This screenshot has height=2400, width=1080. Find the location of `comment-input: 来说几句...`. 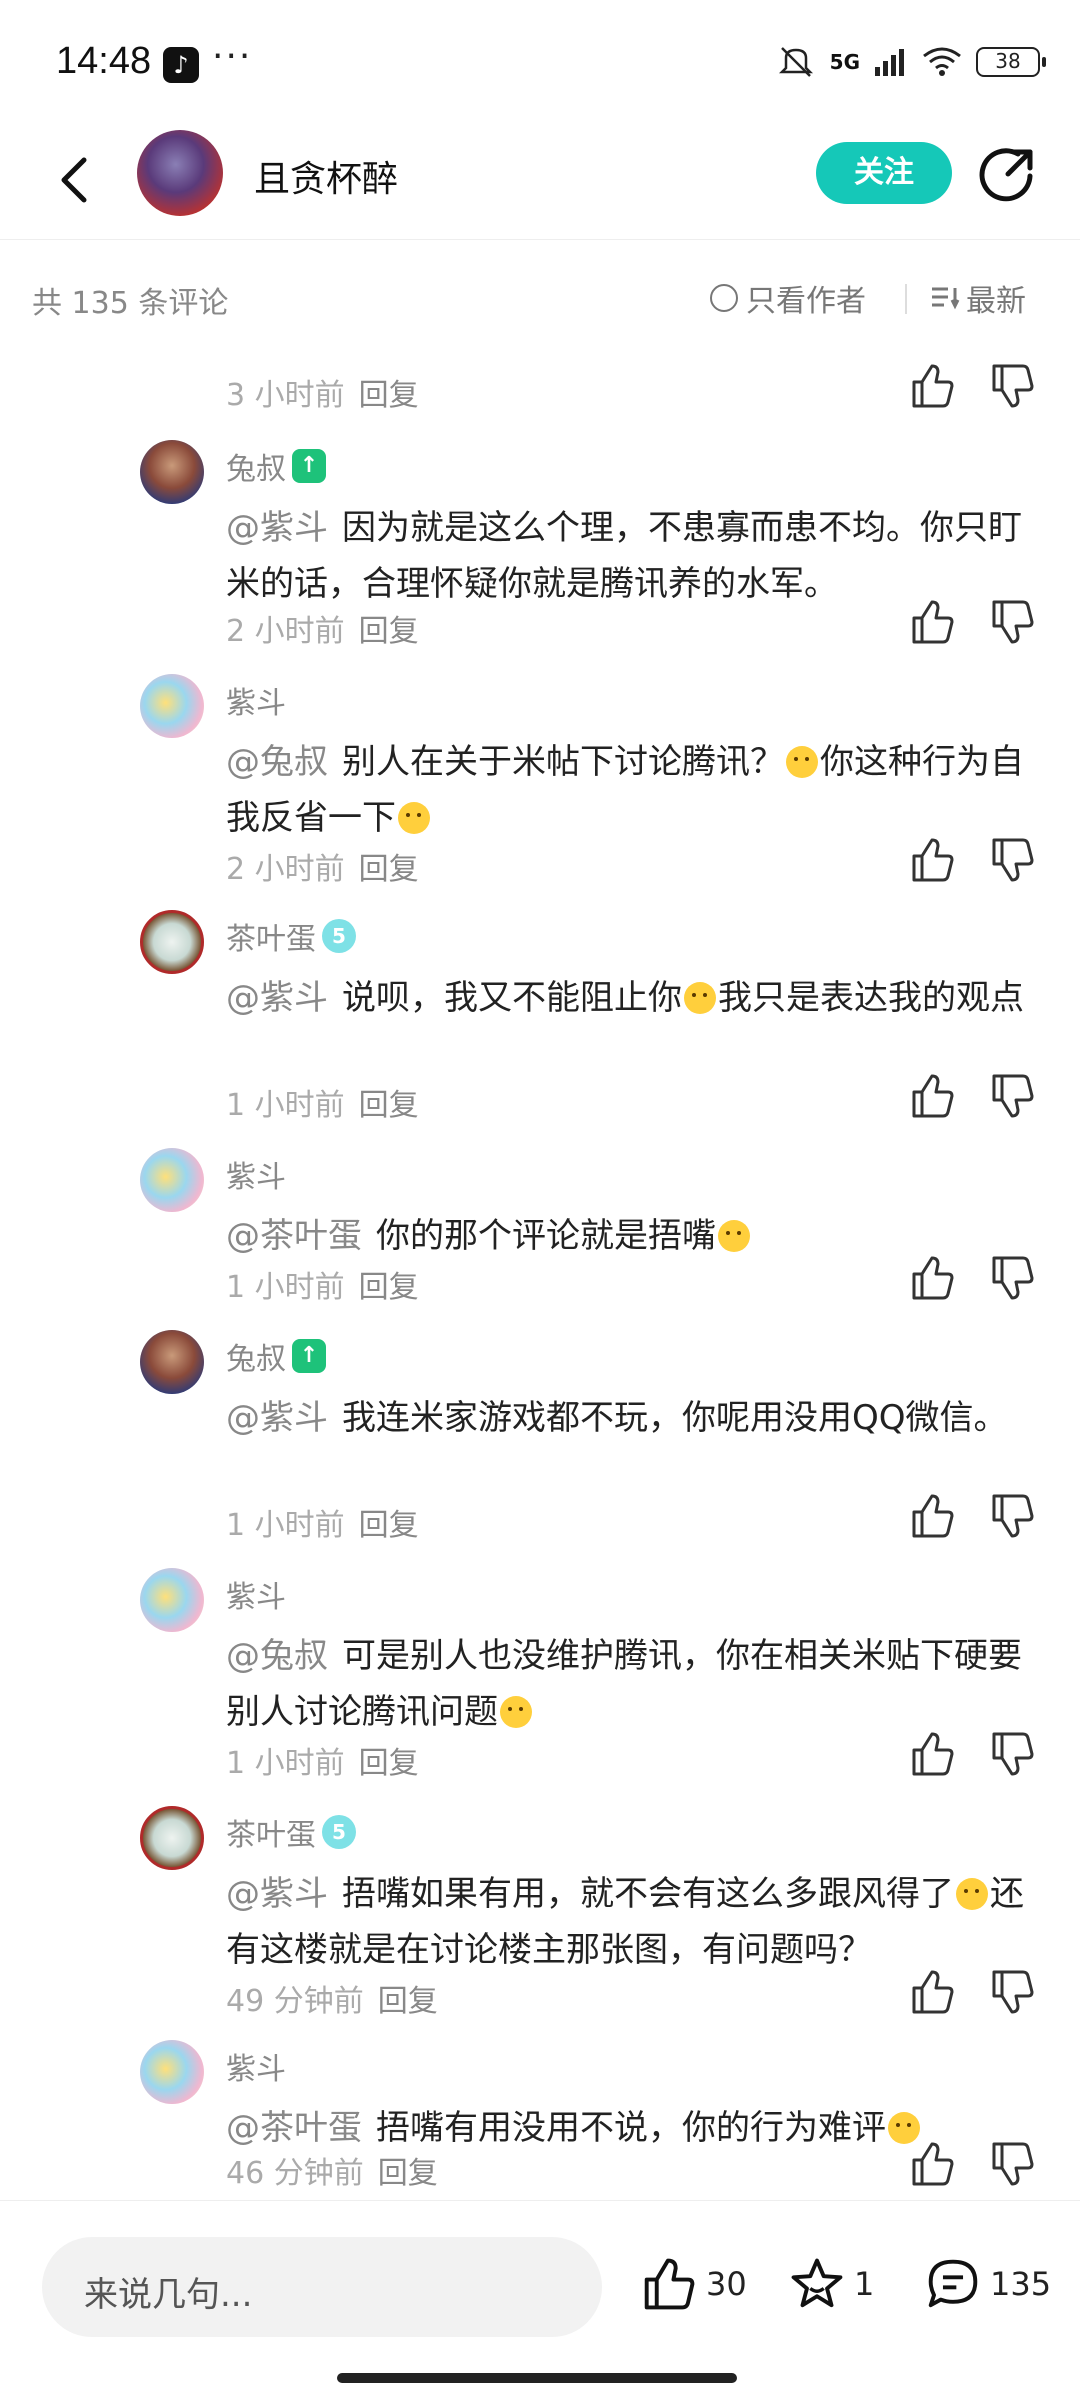

comment-input: 来说几句... is located at coordinates (322, 2287).